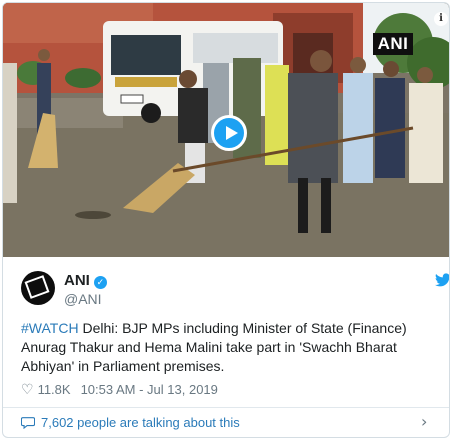  I want to click on twitter-bird-icon, so click(442, 280).